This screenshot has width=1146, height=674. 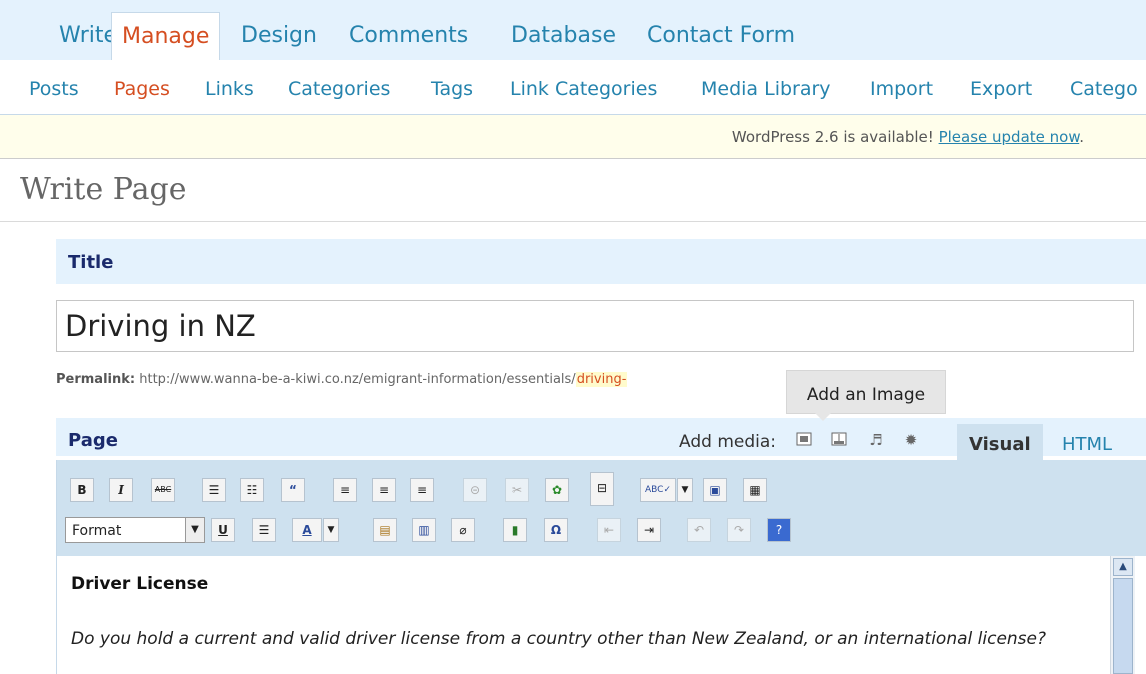 What do you see at coordinates (54, 87) in the screenshot?
I see `subnav-posts: Posts` at bounding box center [54, 87].